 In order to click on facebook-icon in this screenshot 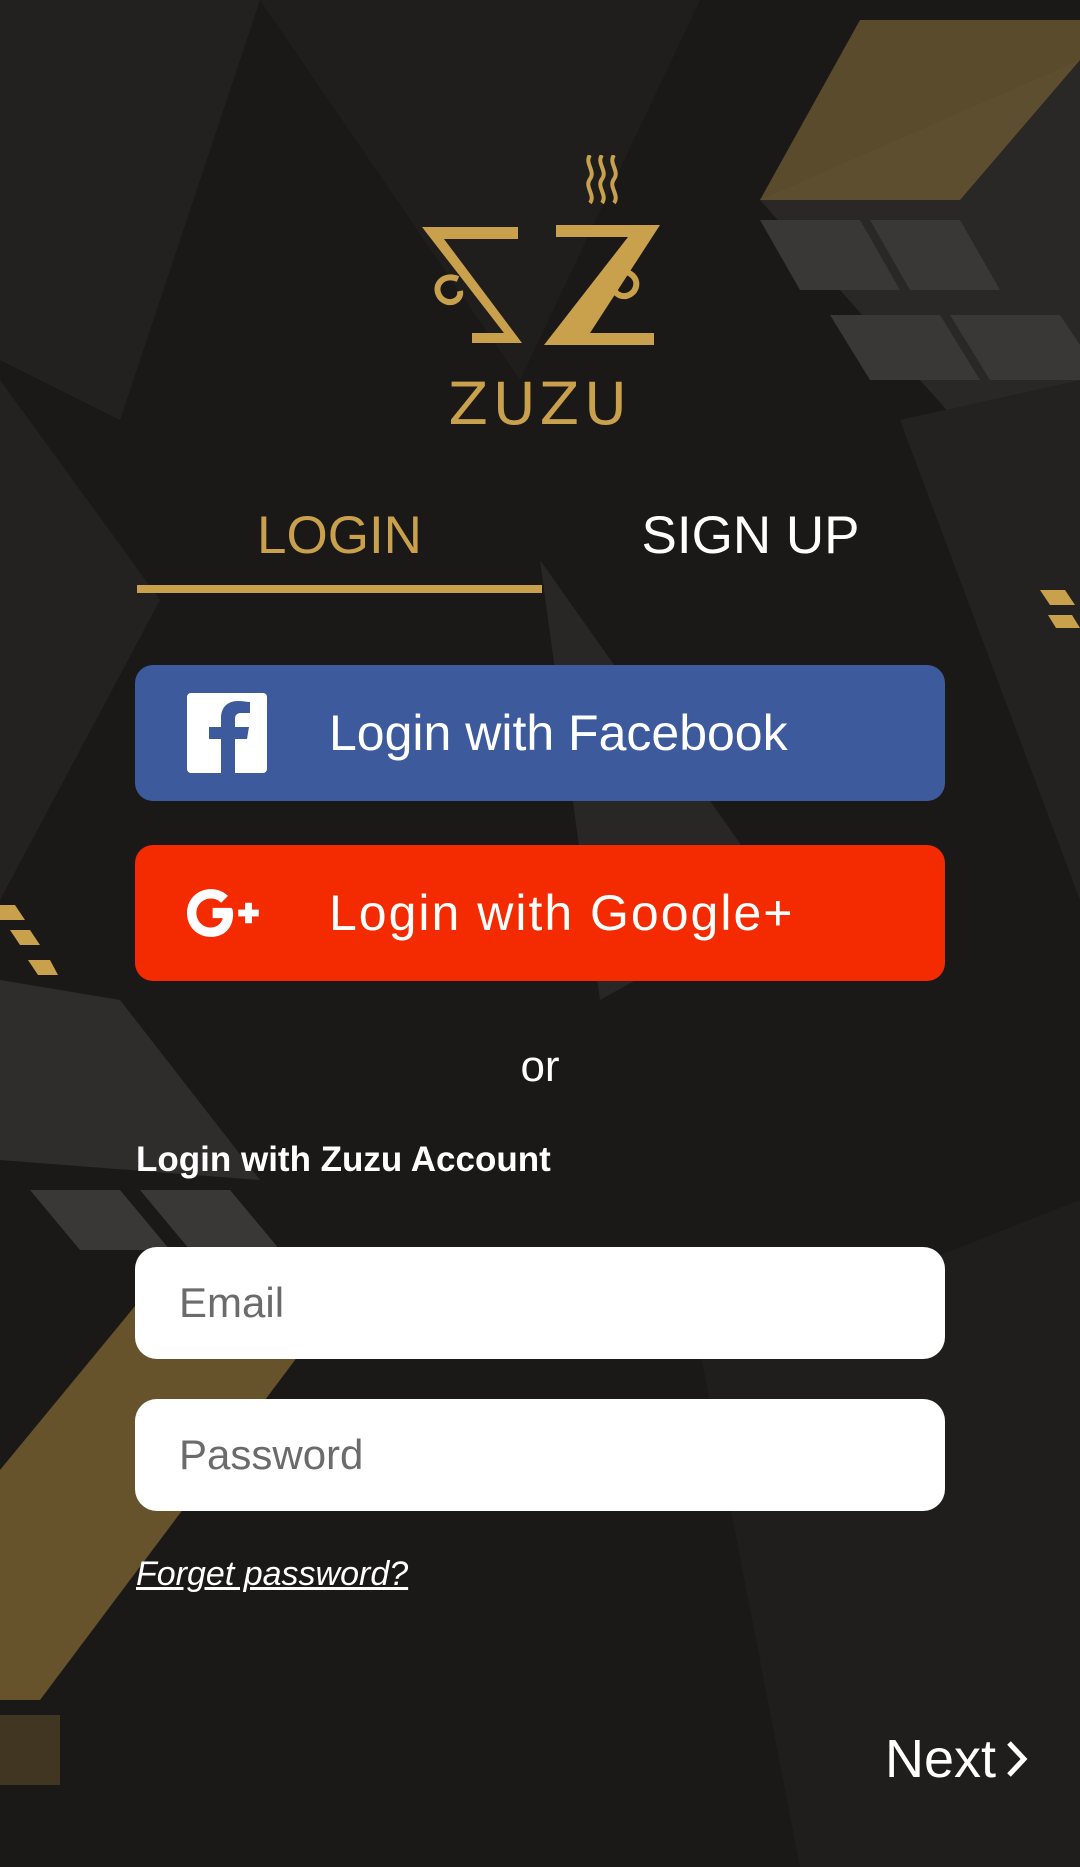, I will do `click(227, 733)`.